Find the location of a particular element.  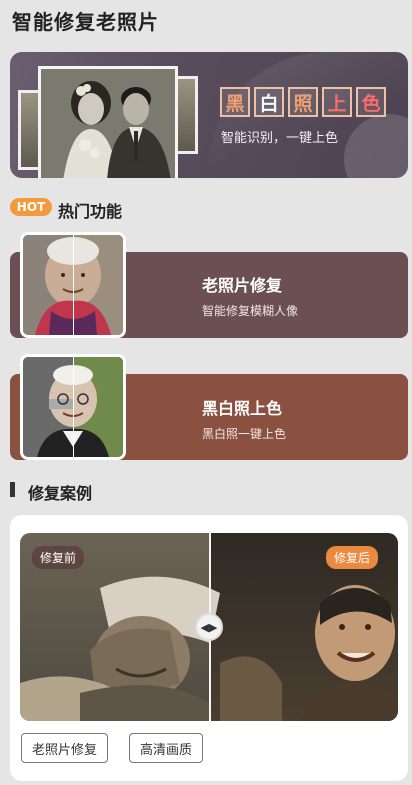

feature-subtitle-old-photo-repair: 智能修复模糊人像 is located at coordinates (250, 311).